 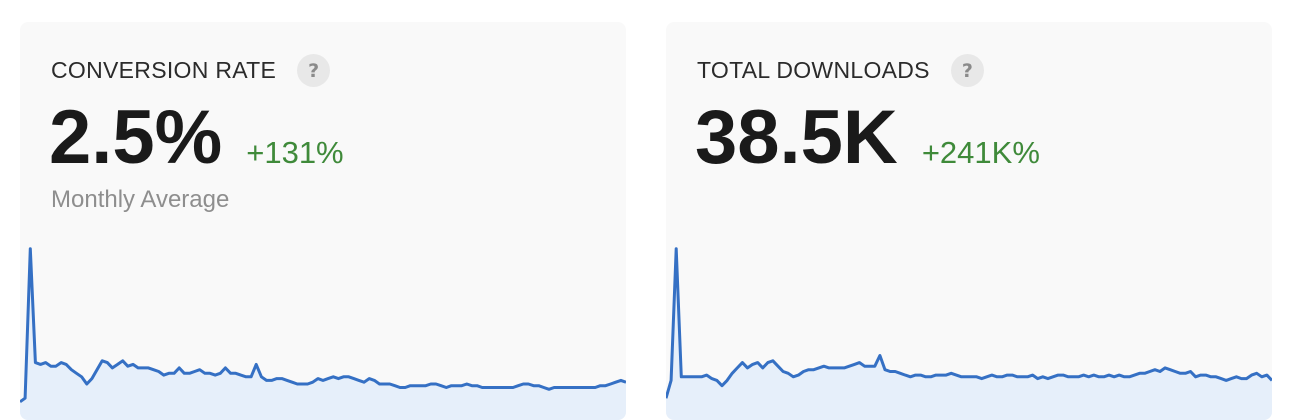 What do you see at coordinates (140, 199) in the screenshot?
I see `metric-subtitle: Monthly Average` at bounding box center [140, 199].